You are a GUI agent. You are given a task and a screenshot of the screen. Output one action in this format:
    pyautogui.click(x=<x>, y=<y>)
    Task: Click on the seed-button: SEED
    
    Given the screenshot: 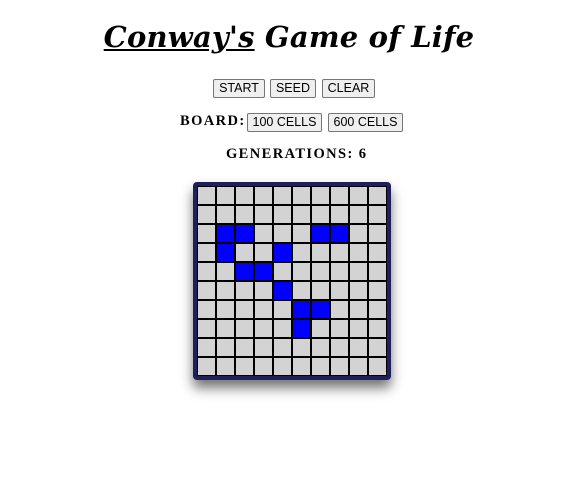 What is the action you would take?
    pyautogui.click(x=293, y=88)
    